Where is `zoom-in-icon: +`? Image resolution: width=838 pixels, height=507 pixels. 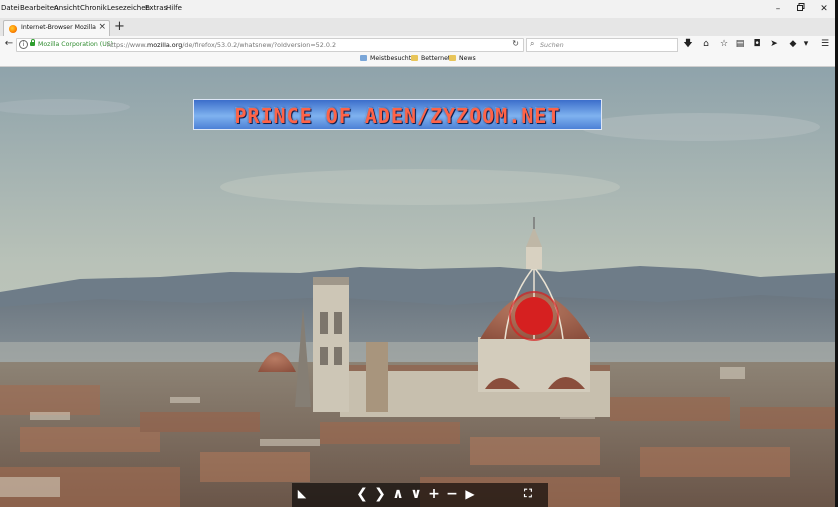 zoom-in-icon: + is located at coordinates (434, 494).